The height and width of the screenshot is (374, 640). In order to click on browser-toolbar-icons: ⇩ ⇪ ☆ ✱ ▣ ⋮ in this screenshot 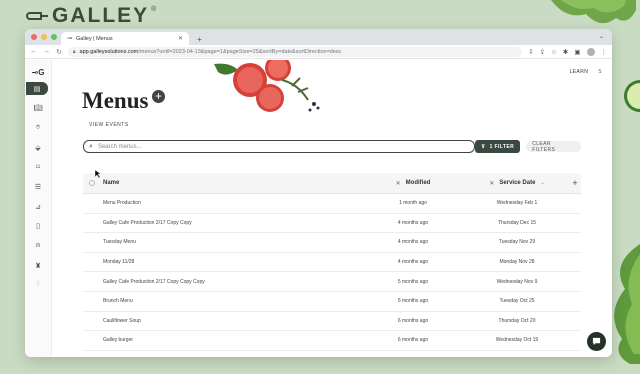, I will do `click(568, 51)`.